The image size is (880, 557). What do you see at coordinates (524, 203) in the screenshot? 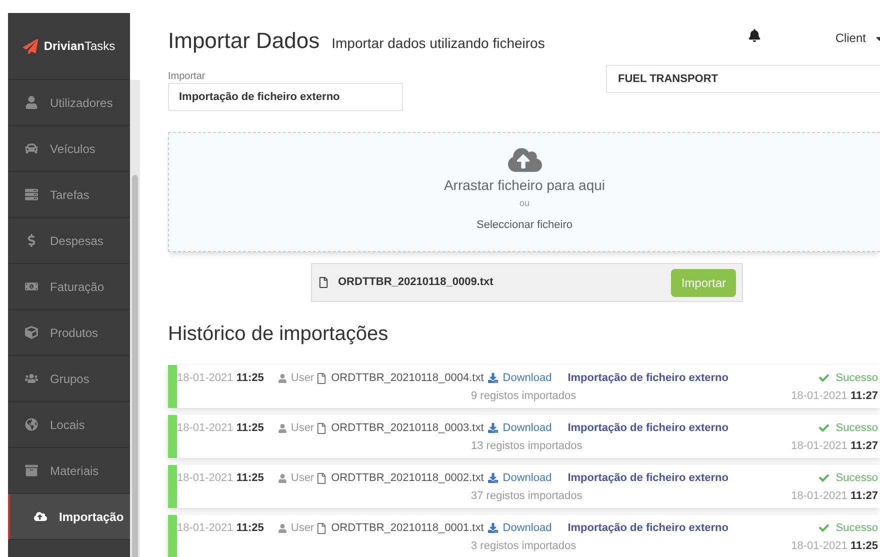
I see `or-text: ou` at bounding box center [524, 203].